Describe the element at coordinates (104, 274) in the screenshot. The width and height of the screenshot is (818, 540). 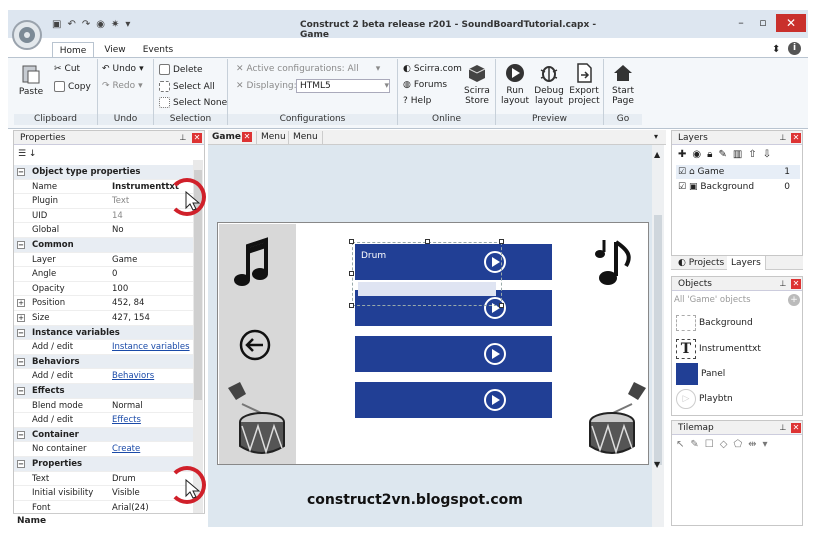
I see `property-row: Angle 0` at that location.